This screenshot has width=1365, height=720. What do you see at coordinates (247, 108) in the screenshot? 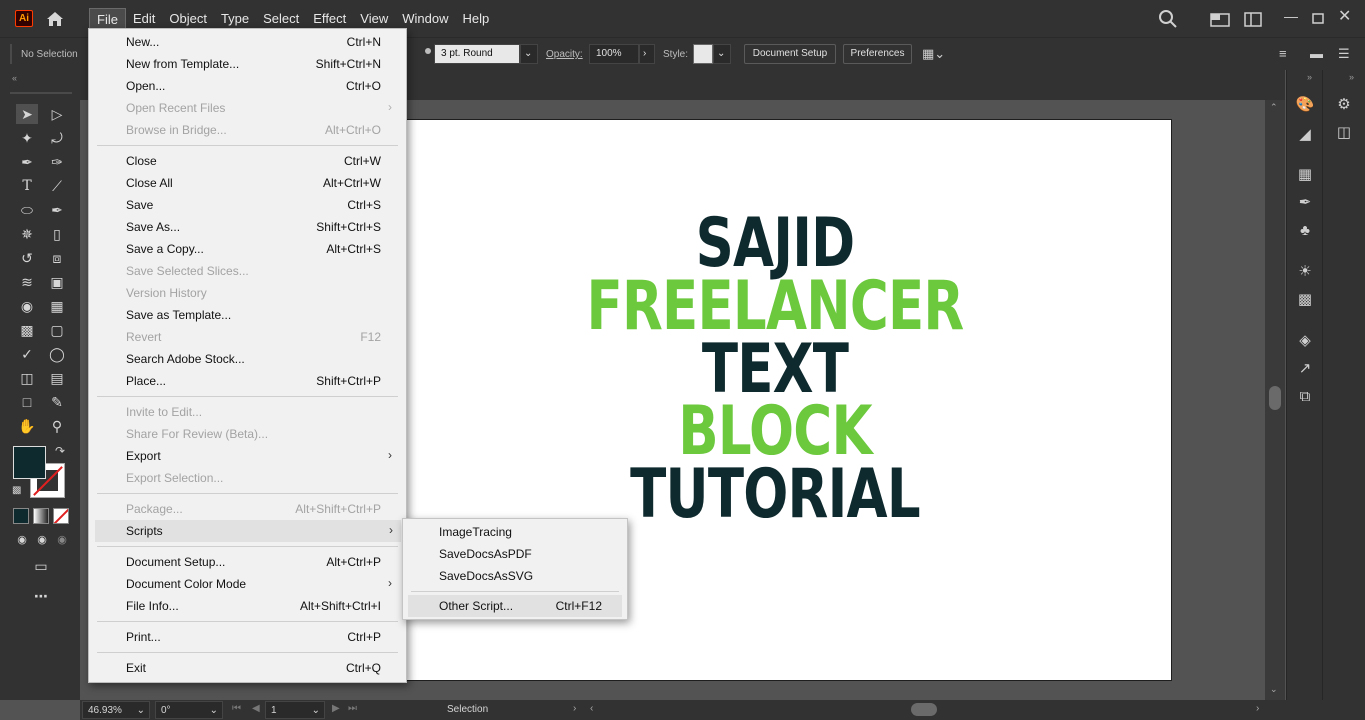
I see `menu-item-open-recent-files: Open Recent Files ›` at bounding box center [247, 108].